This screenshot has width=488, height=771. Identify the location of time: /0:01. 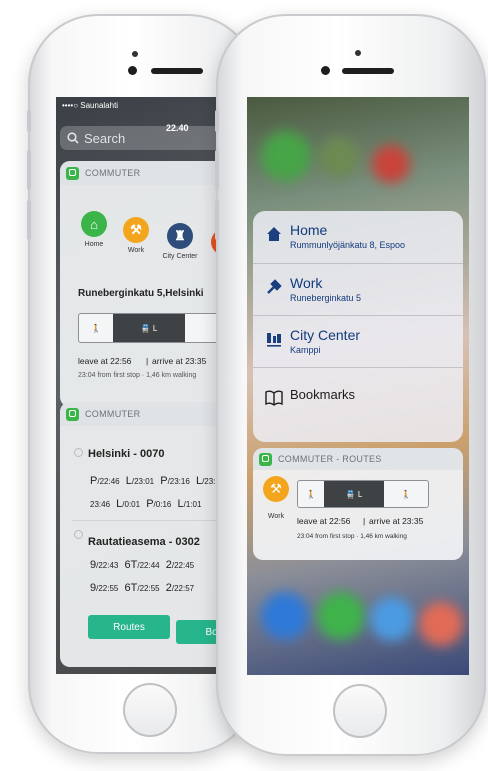
(131, 504).